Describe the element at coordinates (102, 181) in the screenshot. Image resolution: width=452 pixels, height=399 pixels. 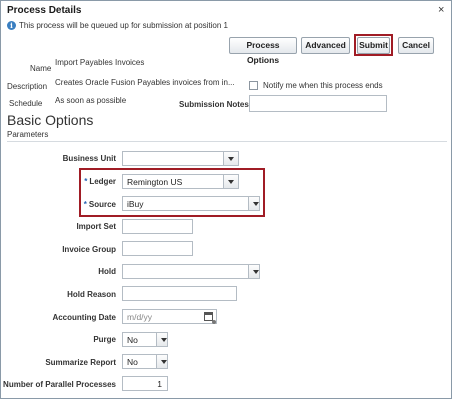
I see `ledger-label-text: Ledger` at that location.